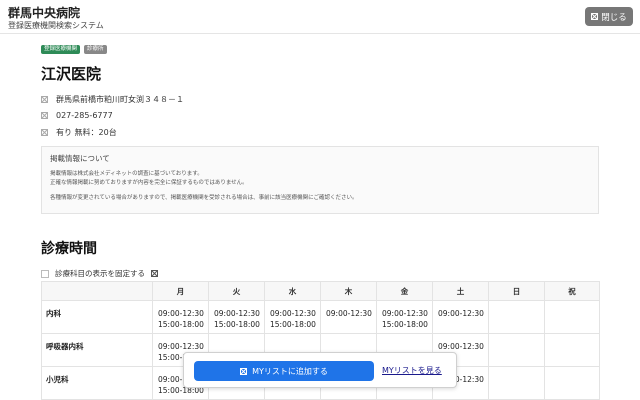 Image resolution: width=640 pixels, height=400 pixels. Describe the element at coordinates (95, 49) in the screenshot. I see `clinic-type-badge: 診療所` at that location.